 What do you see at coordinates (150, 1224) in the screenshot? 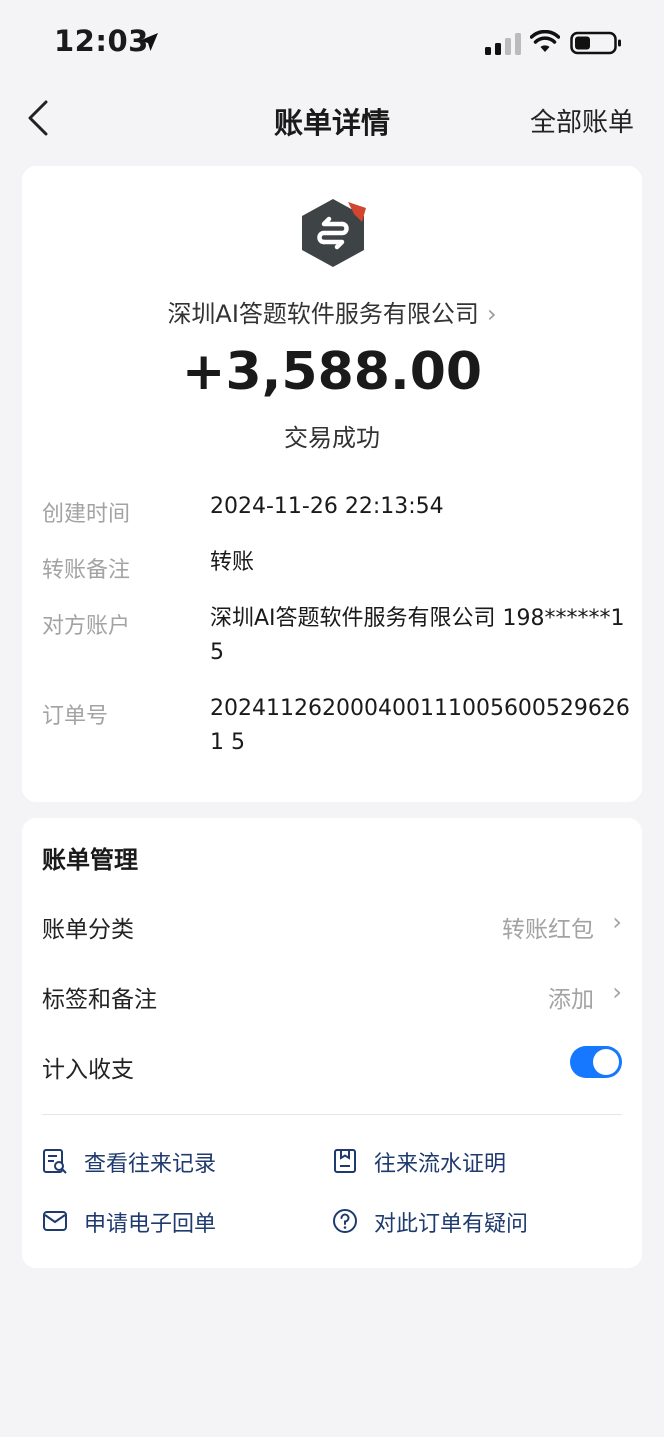
I see `action-label: 申请电子回单` at bounding box center [150, 1224].